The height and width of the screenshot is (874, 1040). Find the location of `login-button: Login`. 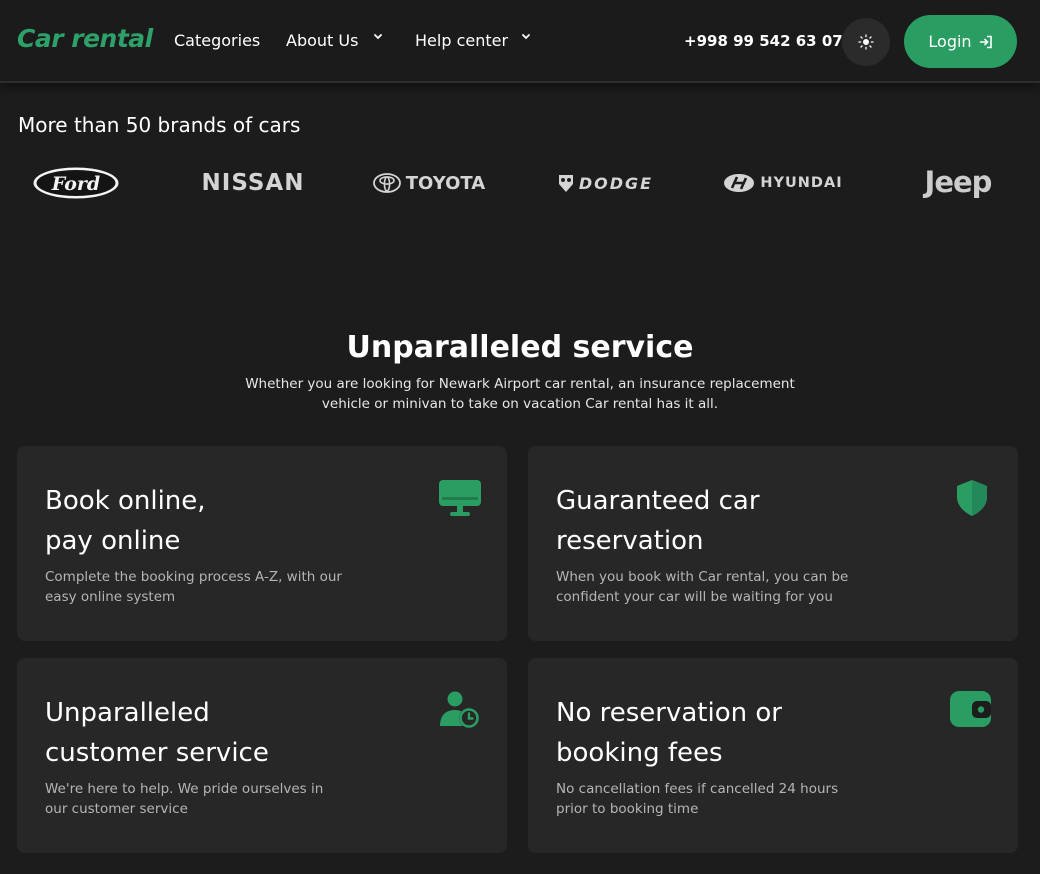

login-button: Login is located at coordinates (960, 41).